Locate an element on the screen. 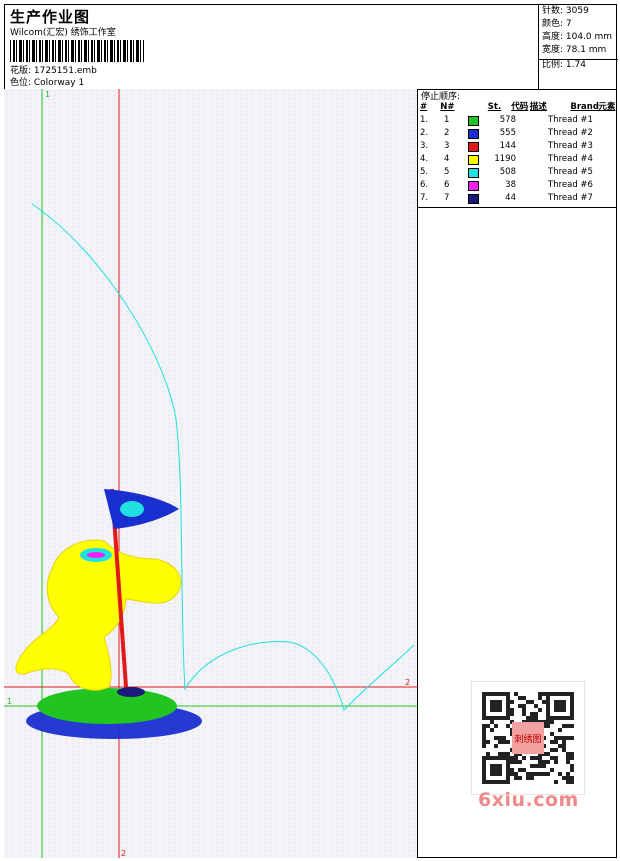  barcode is located at coordinates (77, 51).